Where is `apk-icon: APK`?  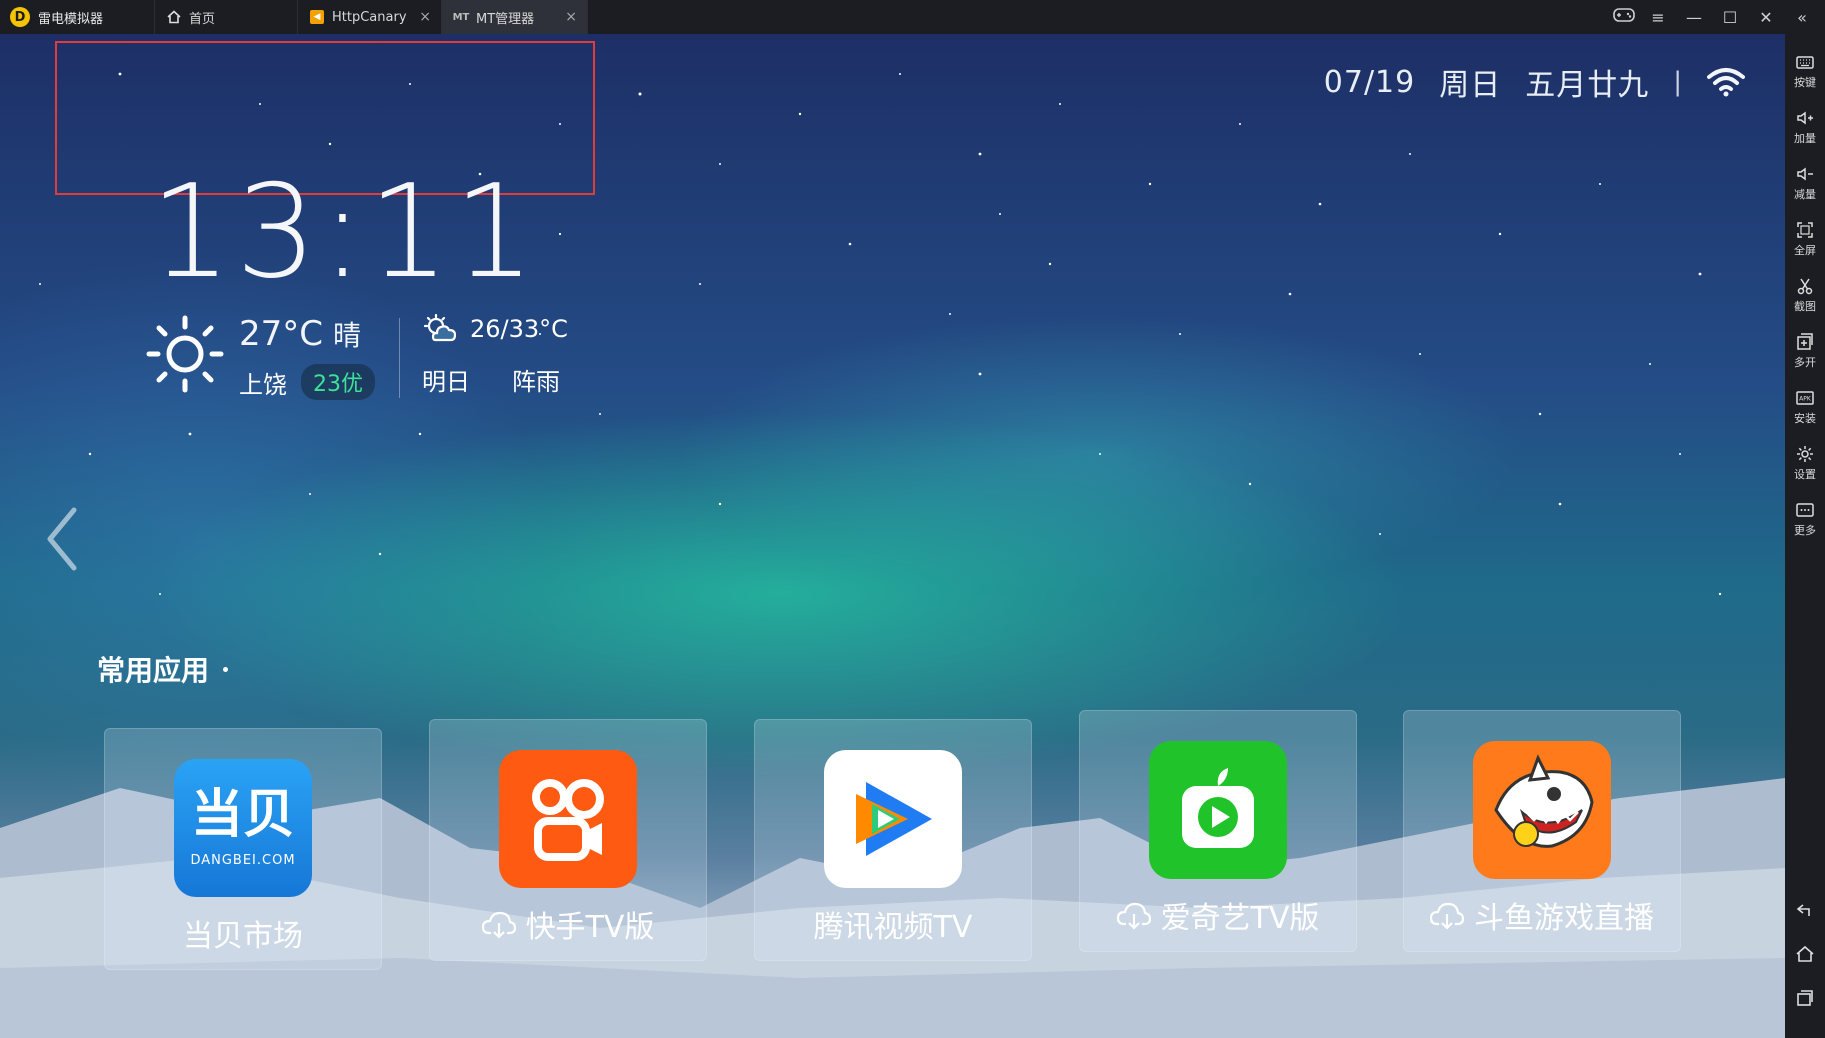 apk-icon: APK is located at coordinates (1805, 398).